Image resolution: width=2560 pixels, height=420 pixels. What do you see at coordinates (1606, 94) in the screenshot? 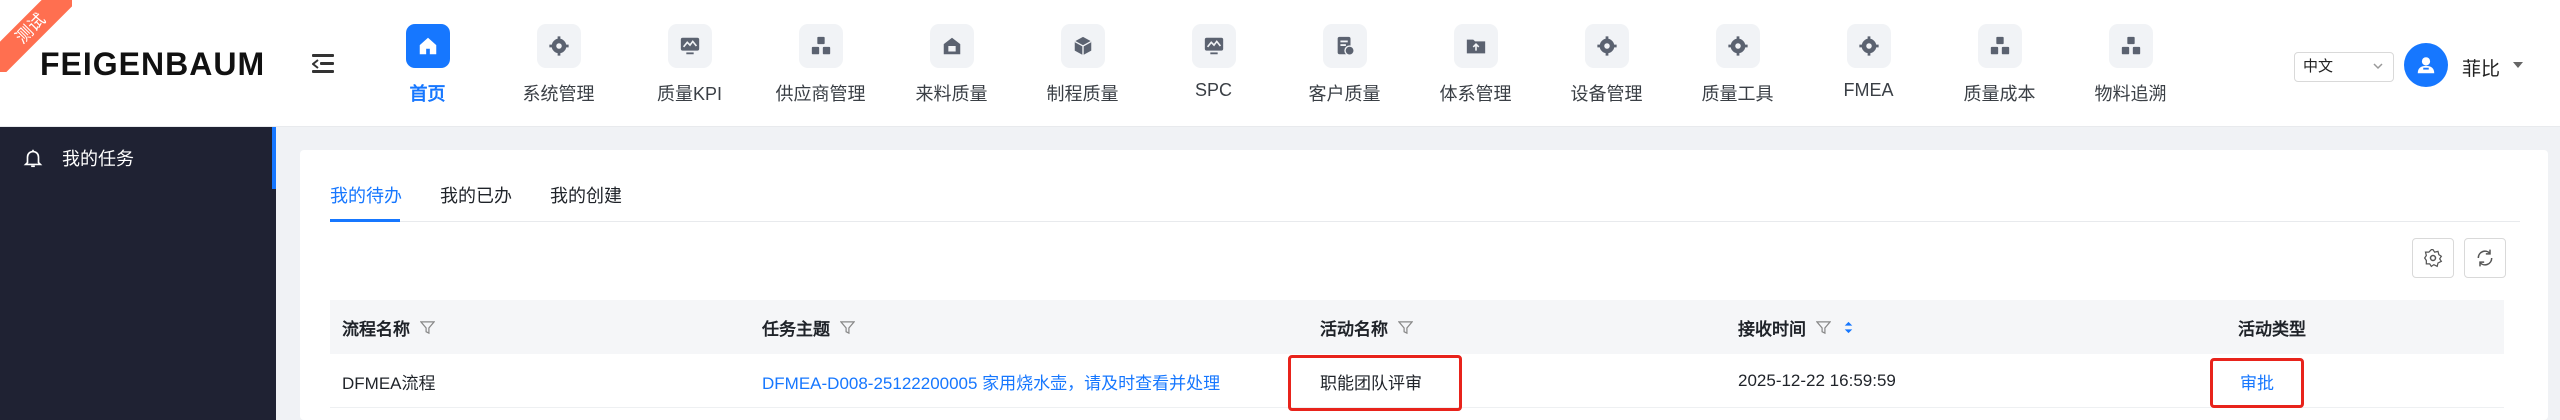
I see `nav-label: 设备管理` at bounding box center [1606, 94].